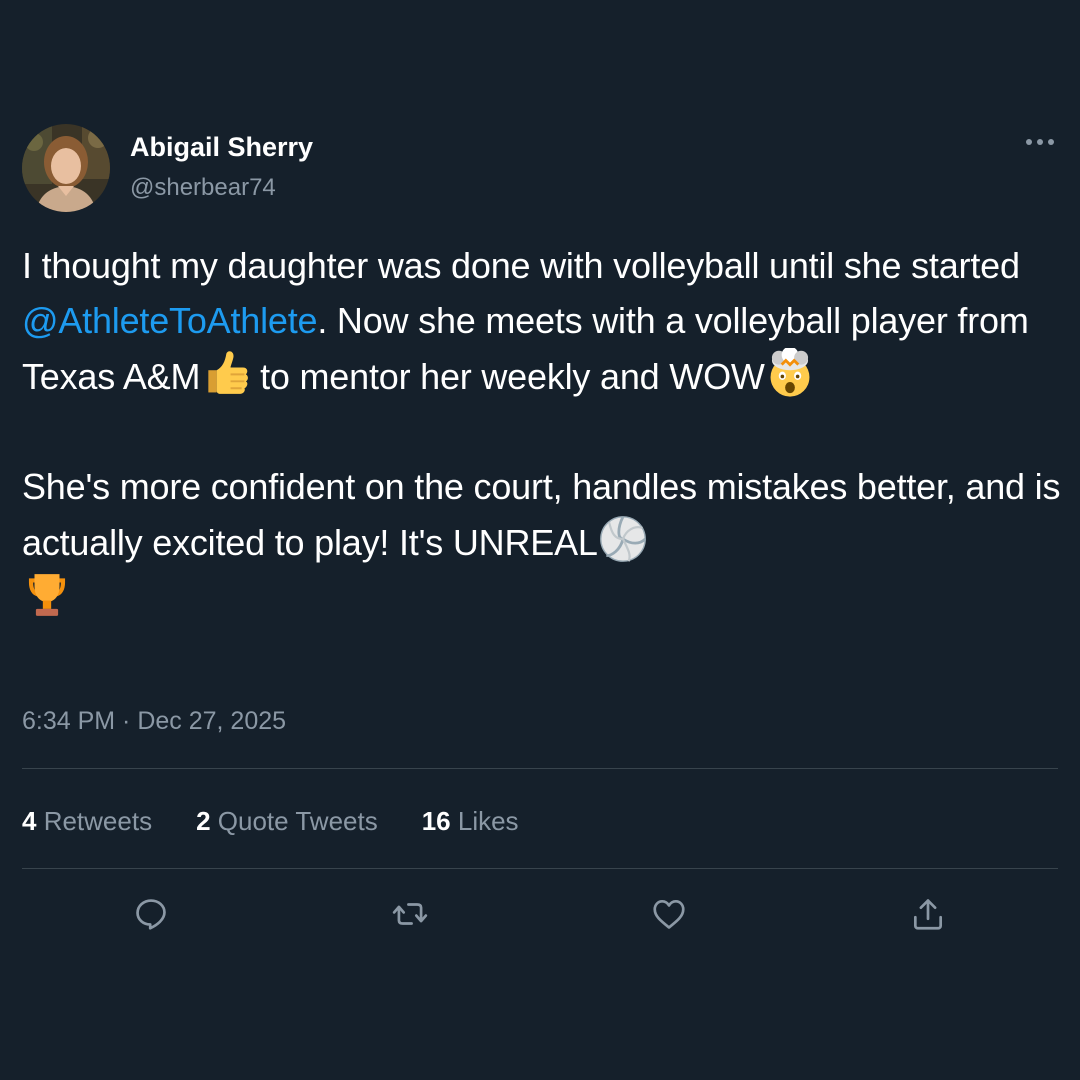 This screenshot has width=1080, height=1080. I want to click on tweet-timestamp: 6:34 PM · Dec 27, 2025, so click(154, 721).